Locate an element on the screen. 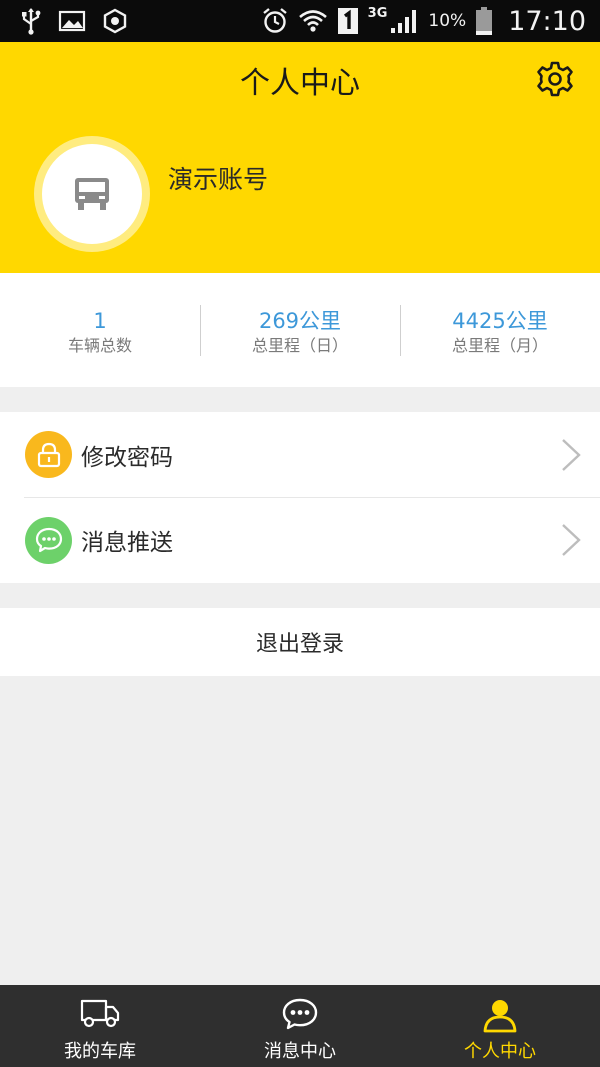 The width and height of the screenshot is (600, 1067). status-bar: 3G 10% 17:10 is located at coordinates (300, 21).